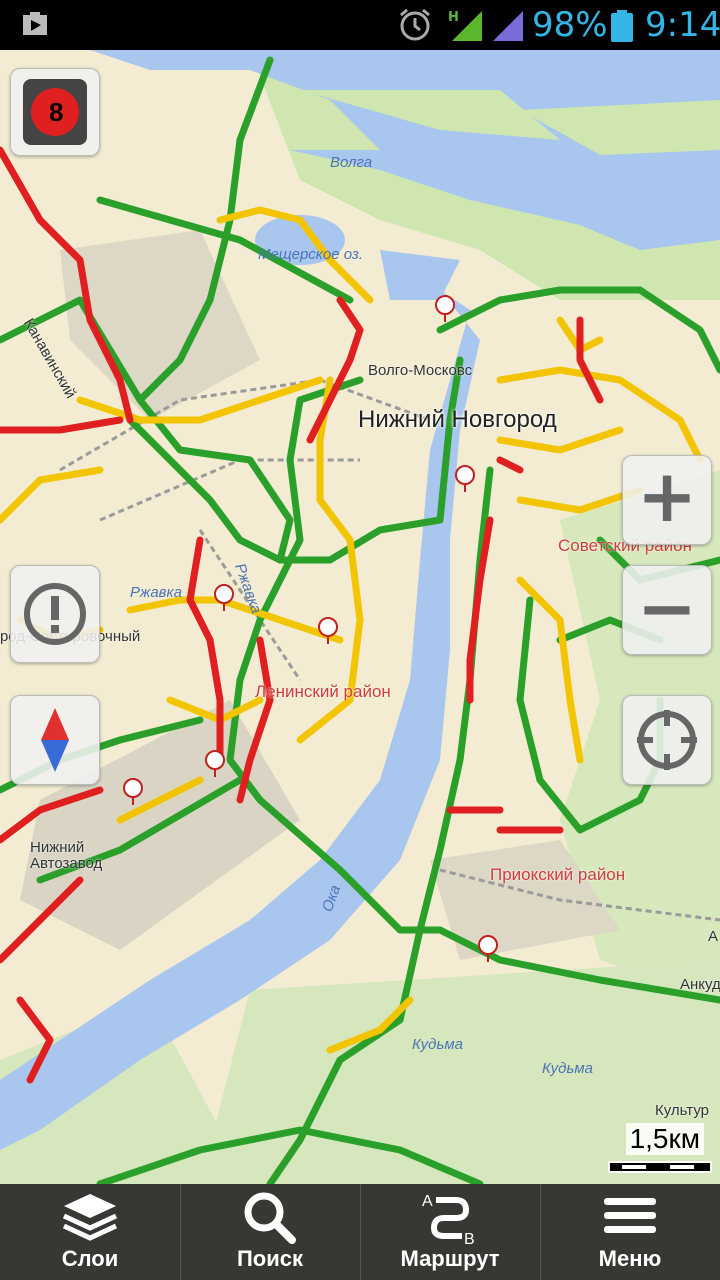  I want to click on compass-icon, so click(55, 740).